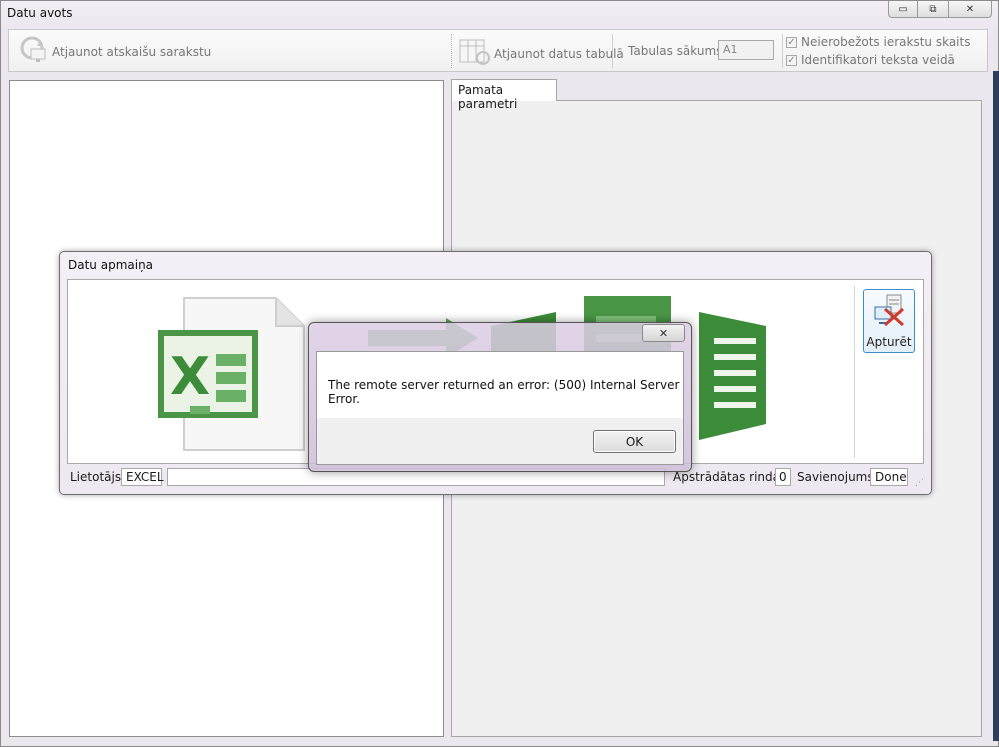 The image size is (999, 747). What do you see at coordinates (634, 441) in the screenshot?
I see `ok-button: OK` at bounding box center [634, 441].